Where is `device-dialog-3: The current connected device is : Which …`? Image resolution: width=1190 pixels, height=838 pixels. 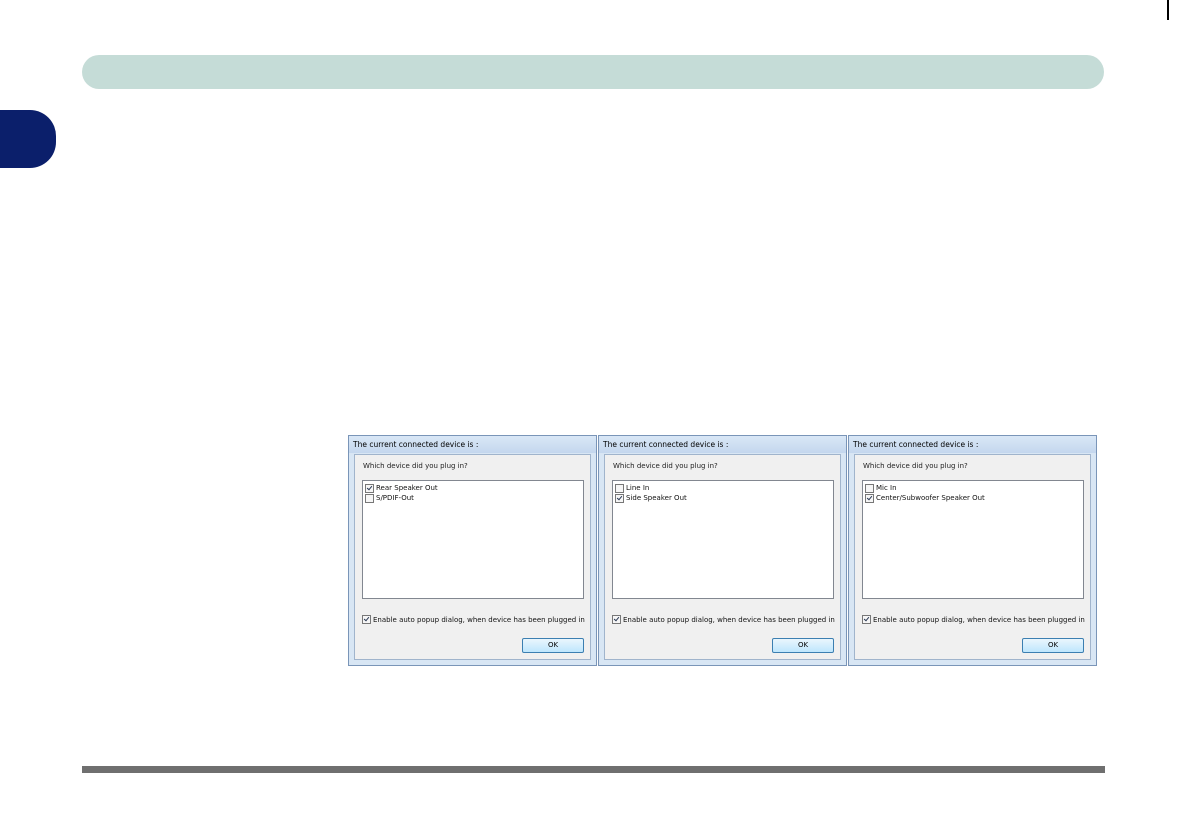 device-dialog-3: The current connected device is : Which … is located at coordinates (972, 550).